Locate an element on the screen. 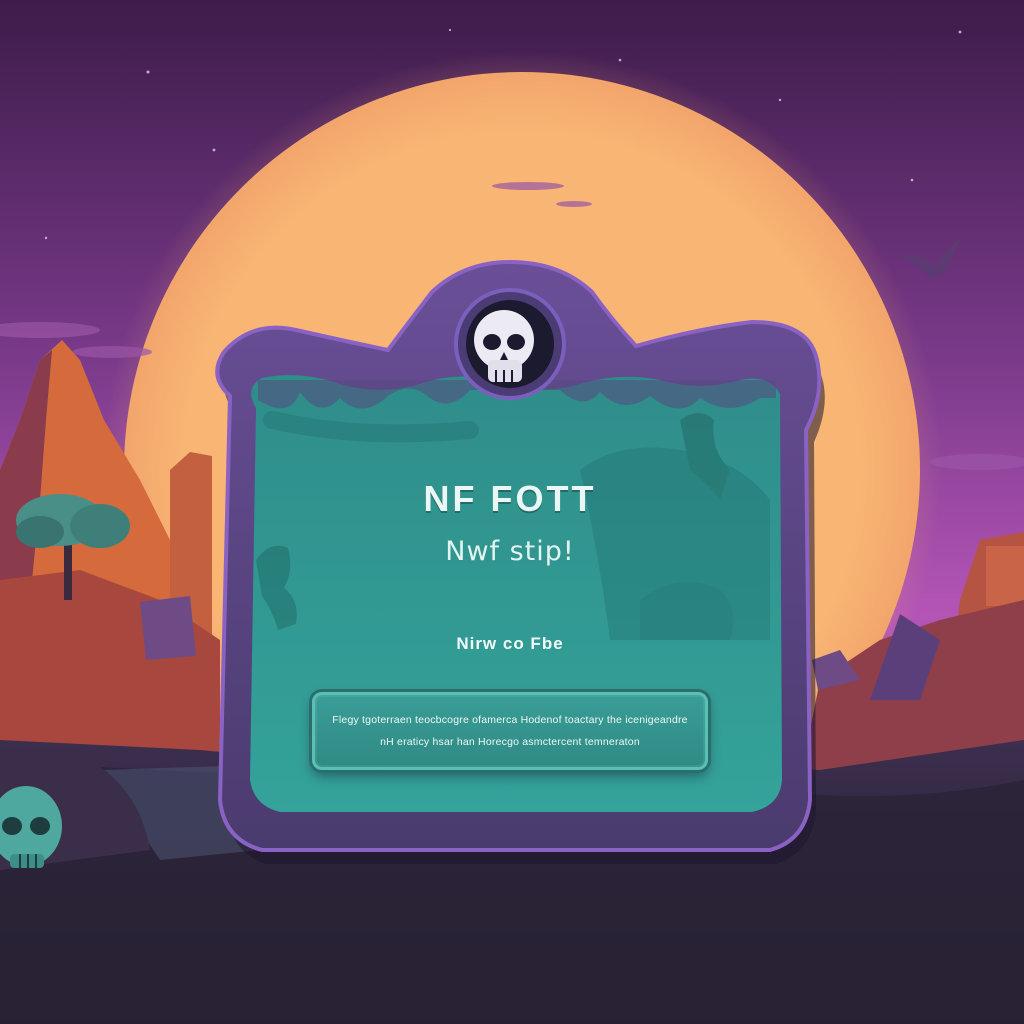 The image size is (1024, 1024). panel-subtitle: Nwf stip! is located at coordinates (510, 551).